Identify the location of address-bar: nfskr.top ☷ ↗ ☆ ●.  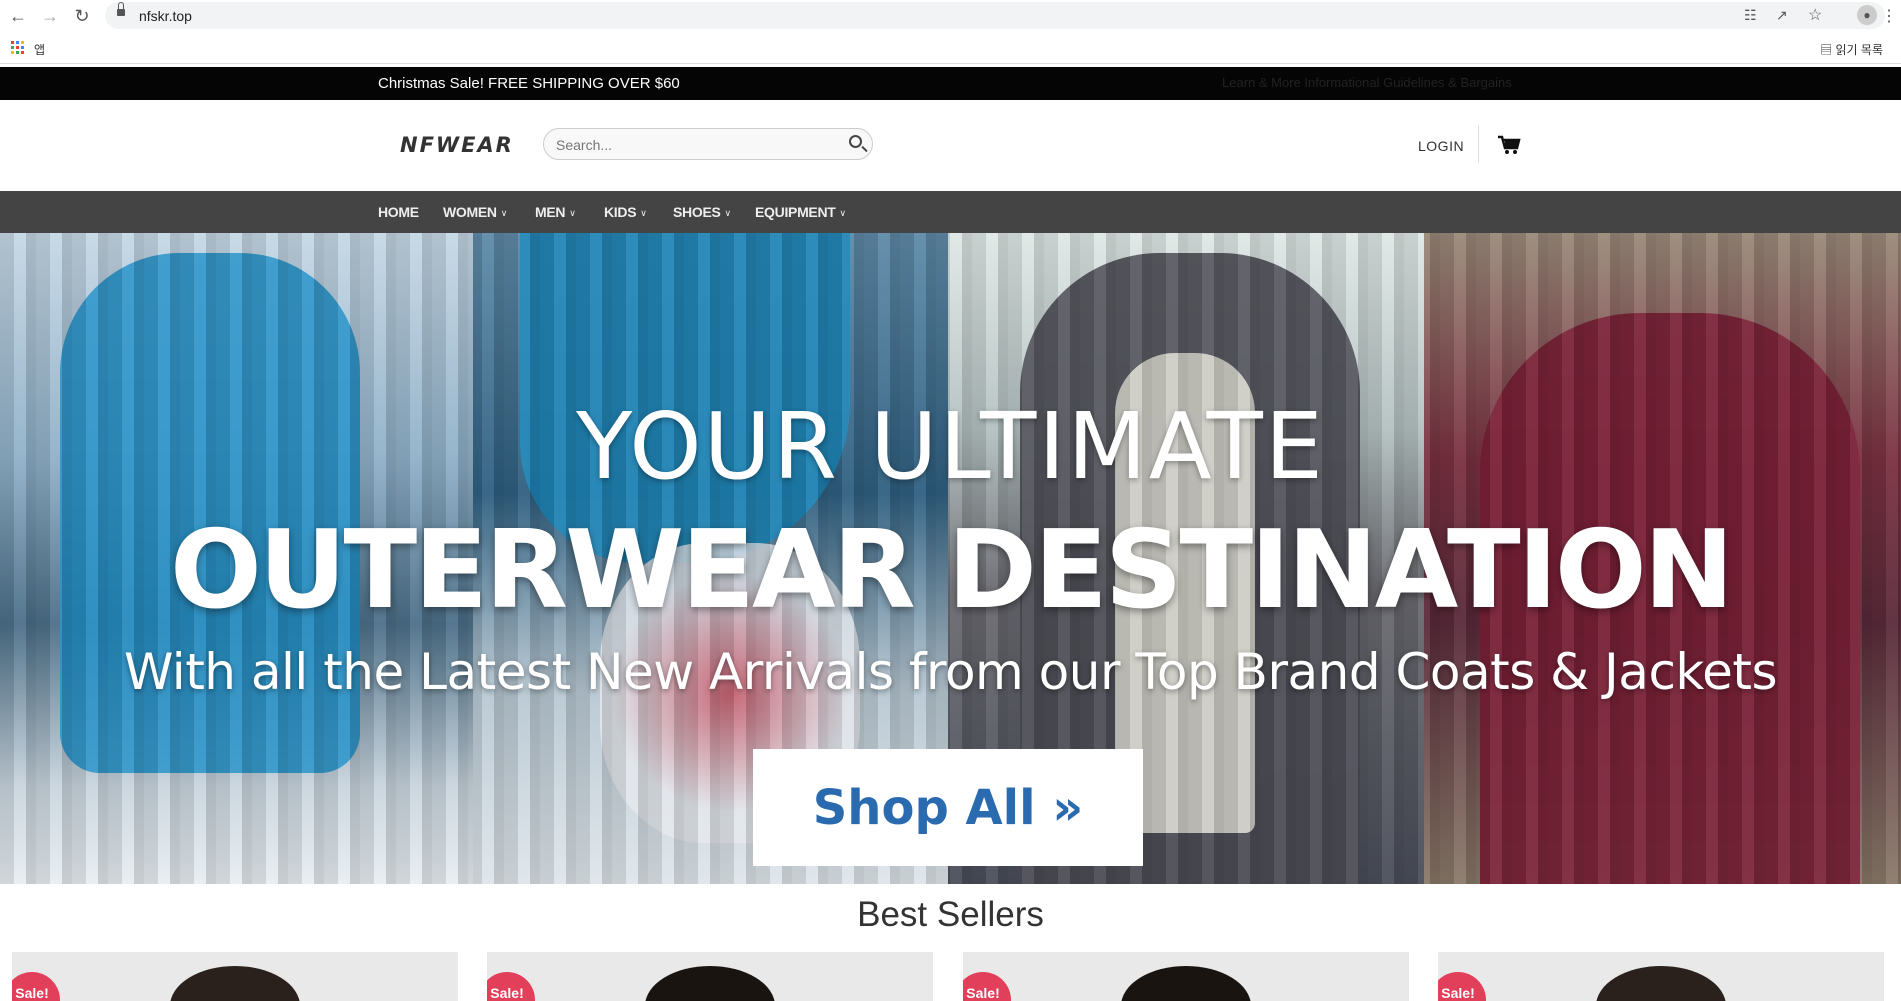
(995, 15).